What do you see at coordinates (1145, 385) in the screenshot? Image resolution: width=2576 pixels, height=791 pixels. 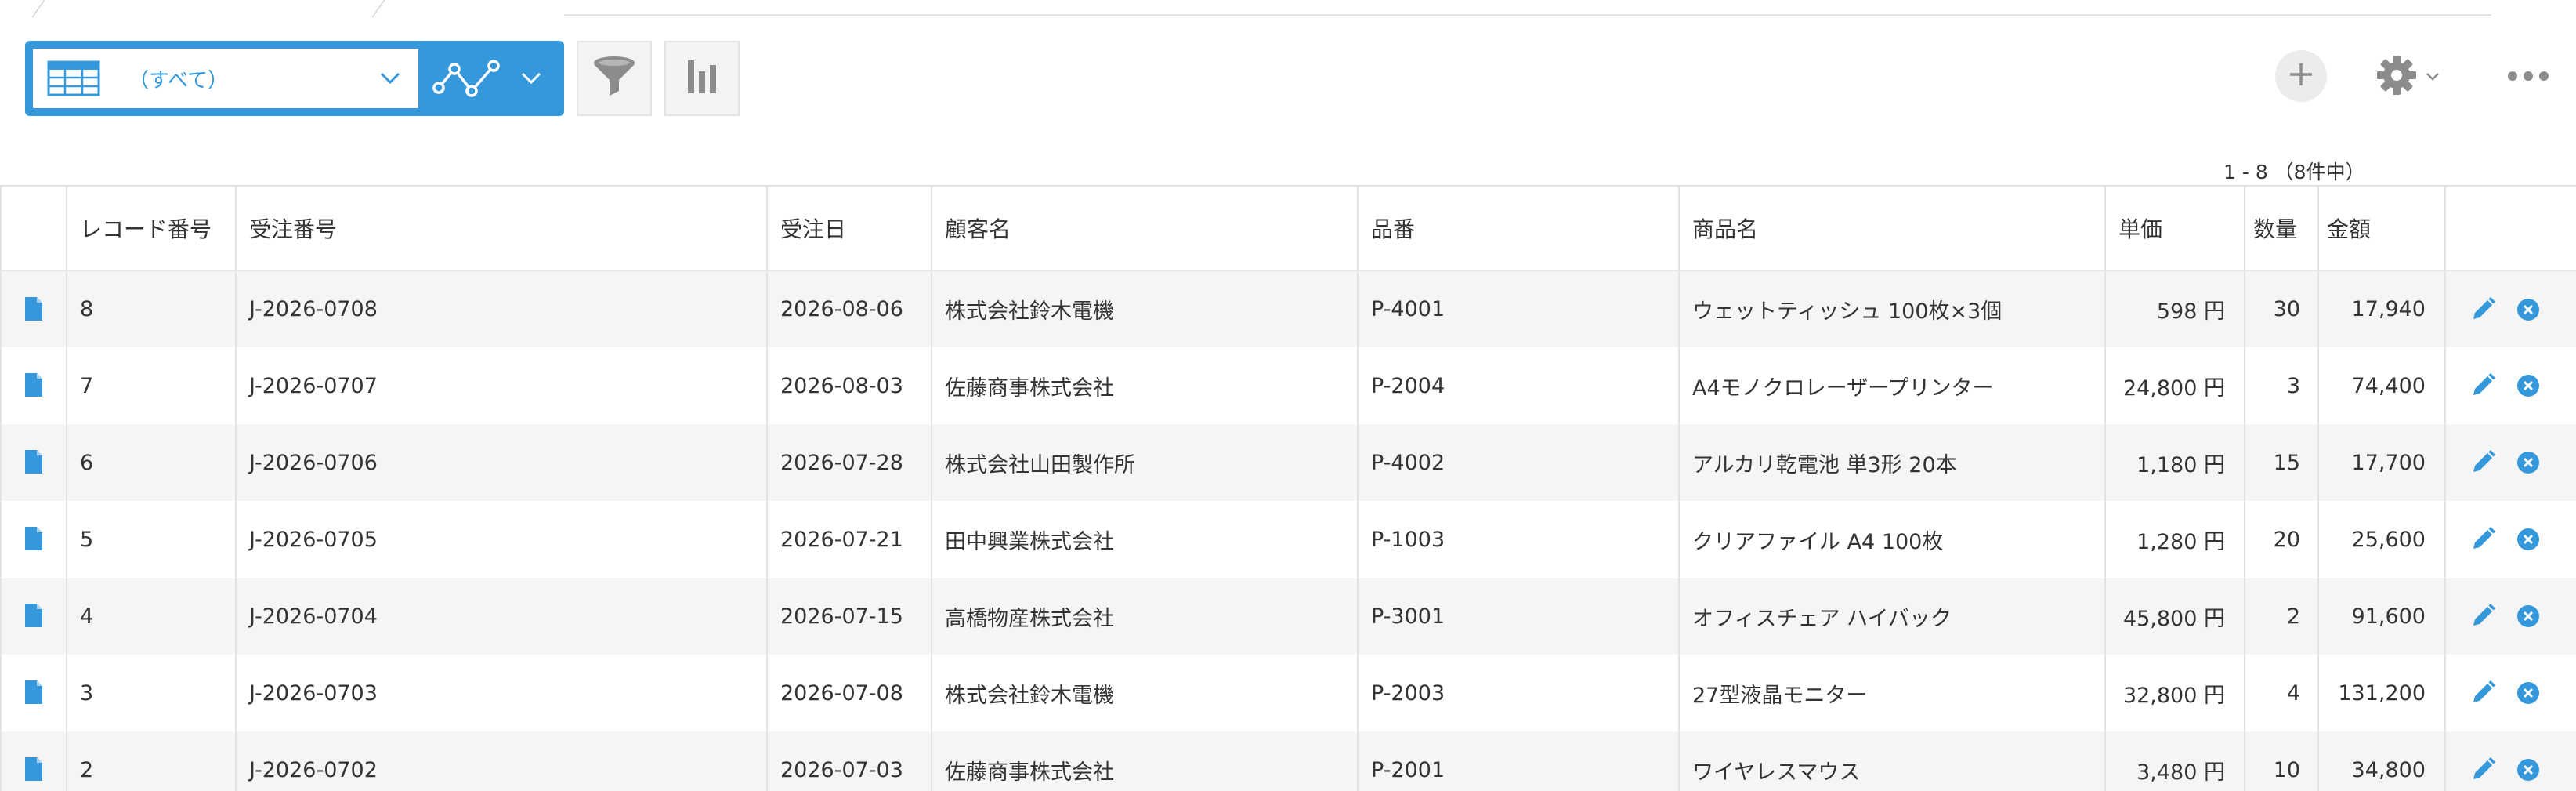 I see `customer-cell: 佐藤商事株式会社` at bounding box center [1145, 385].